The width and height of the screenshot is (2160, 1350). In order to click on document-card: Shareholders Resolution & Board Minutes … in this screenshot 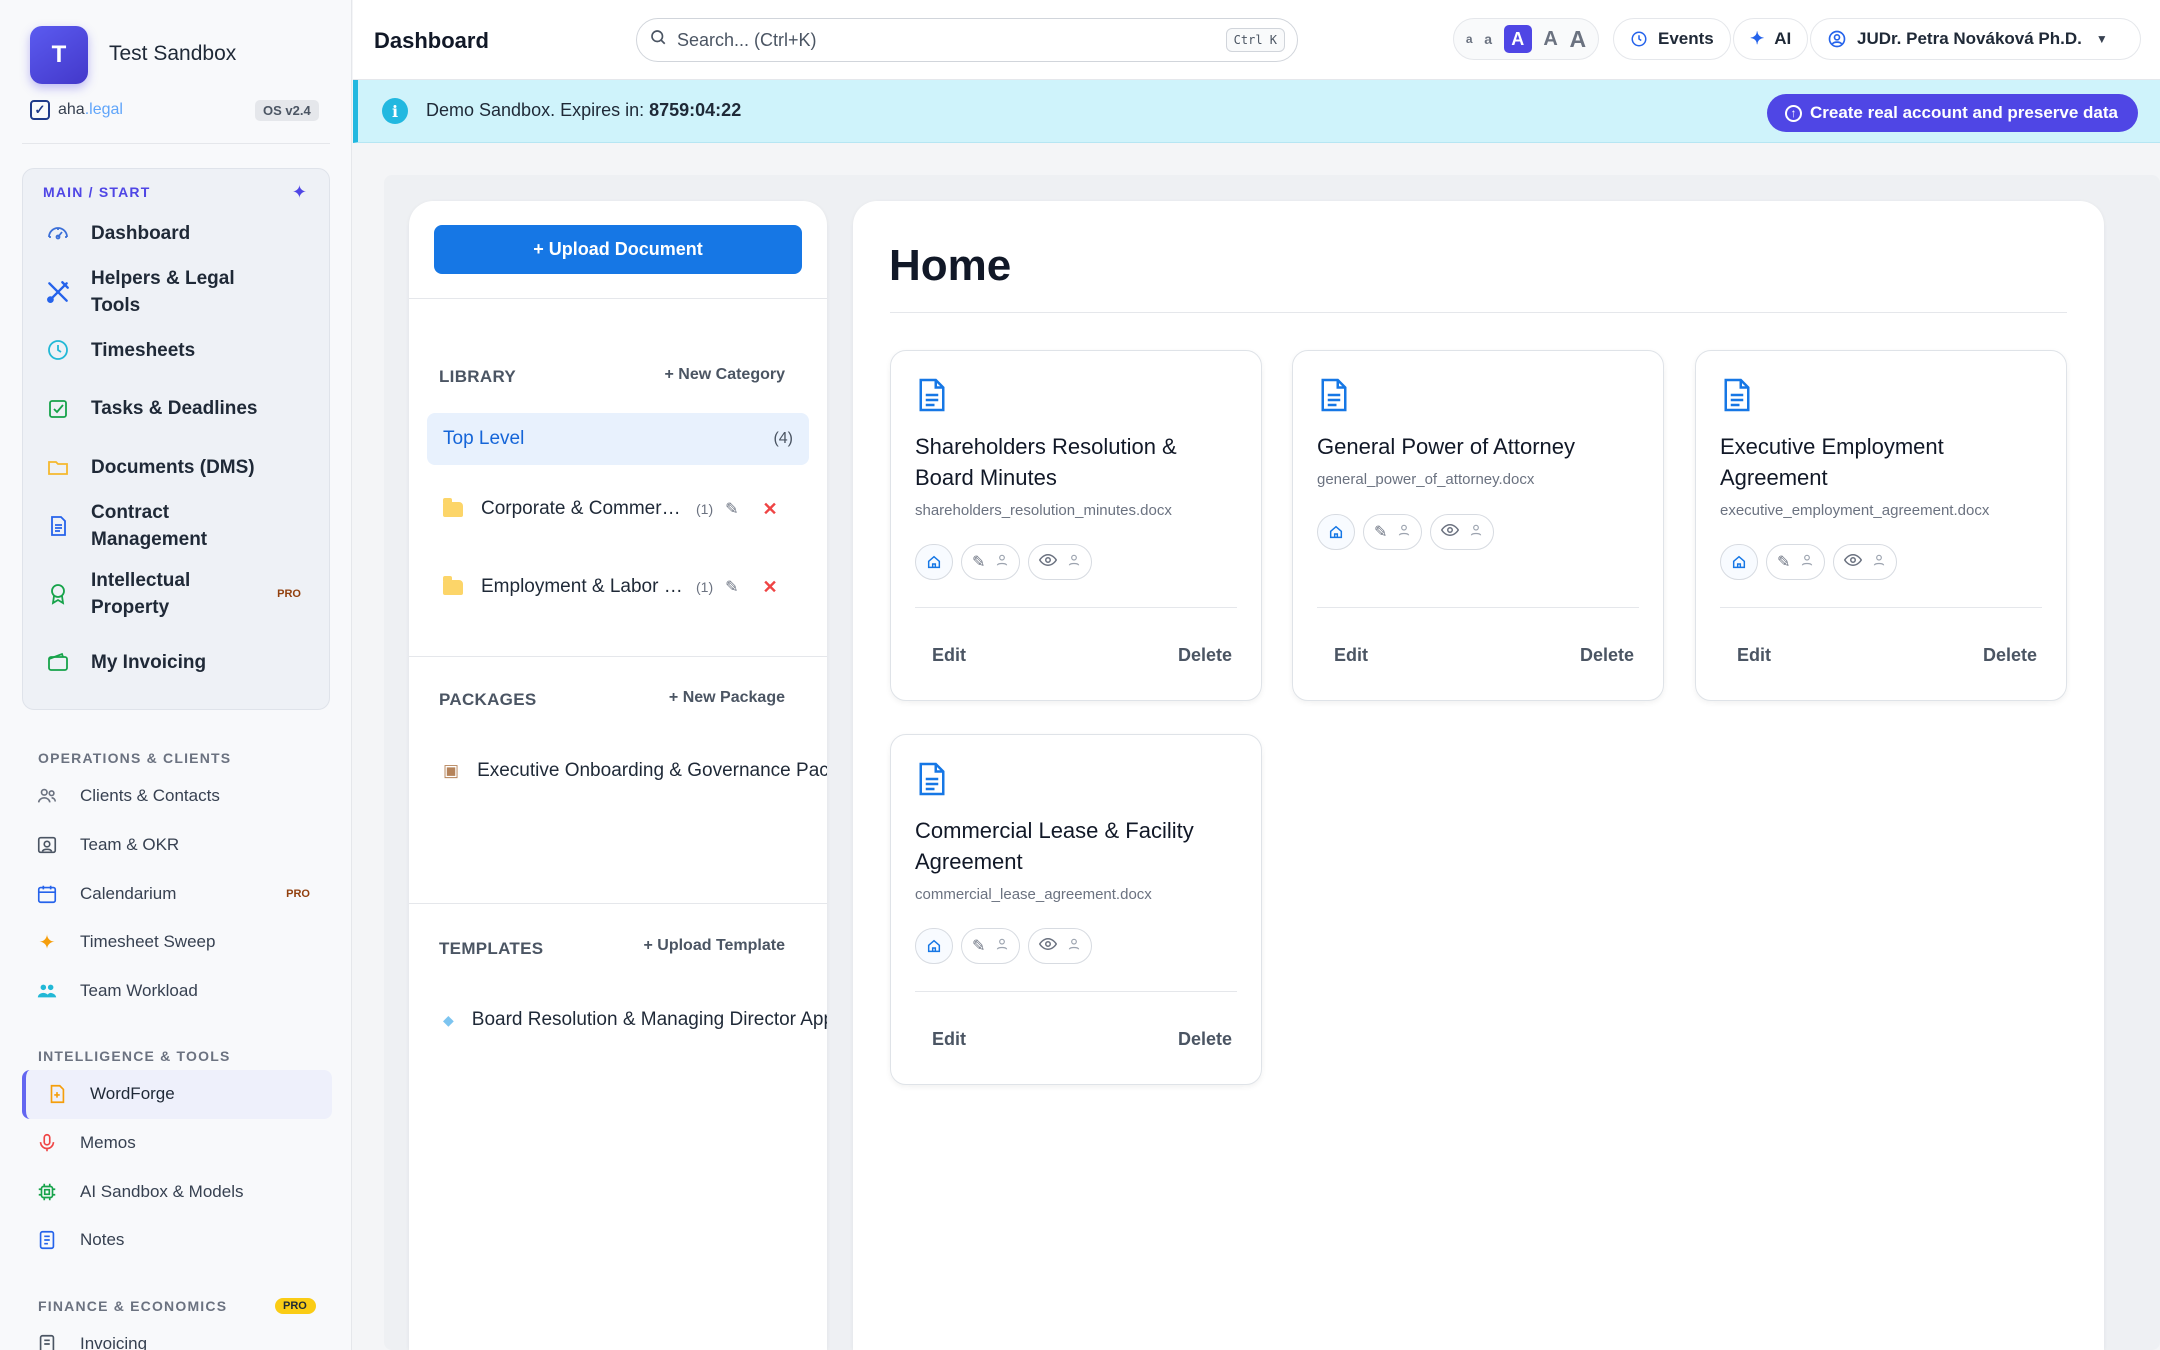, I will do `click(1076, 525)`.